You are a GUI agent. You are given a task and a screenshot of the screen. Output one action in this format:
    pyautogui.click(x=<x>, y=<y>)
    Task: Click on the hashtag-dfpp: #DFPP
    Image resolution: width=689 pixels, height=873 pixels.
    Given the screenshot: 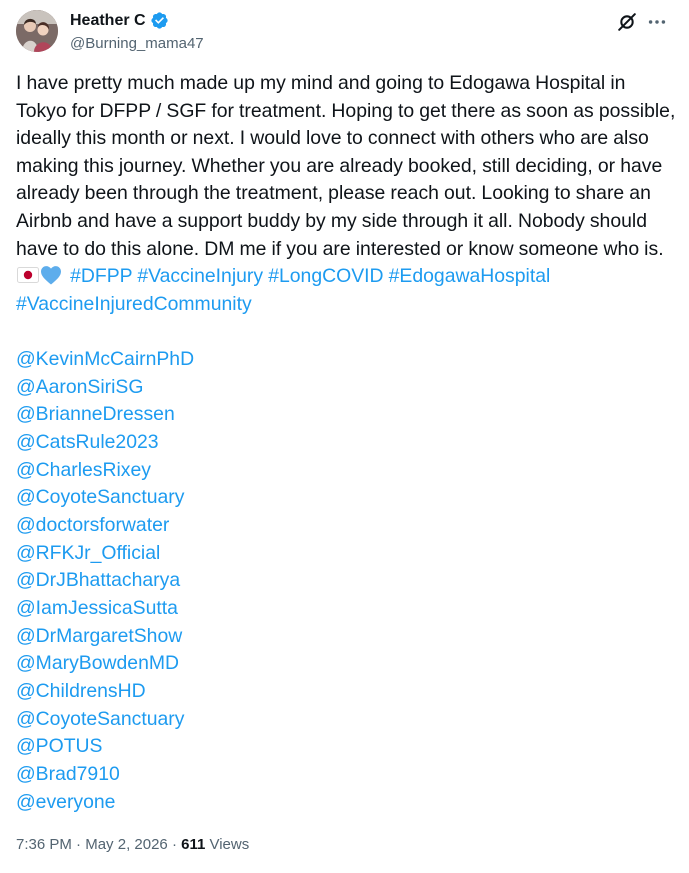 What is the action you would take?
    pyautogui.click(x=101, y=276)
    